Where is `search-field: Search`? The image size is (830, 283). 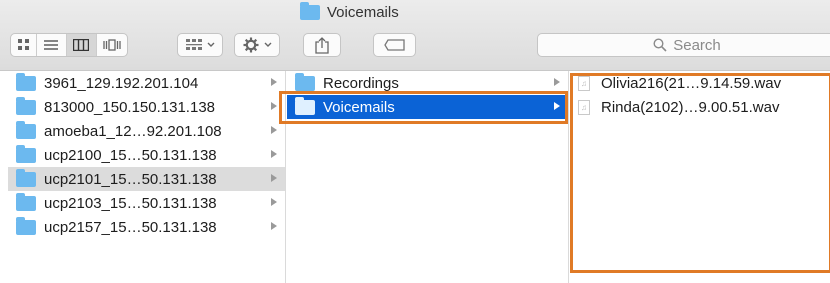
search-field: Search is located at coordinates (683, 45).